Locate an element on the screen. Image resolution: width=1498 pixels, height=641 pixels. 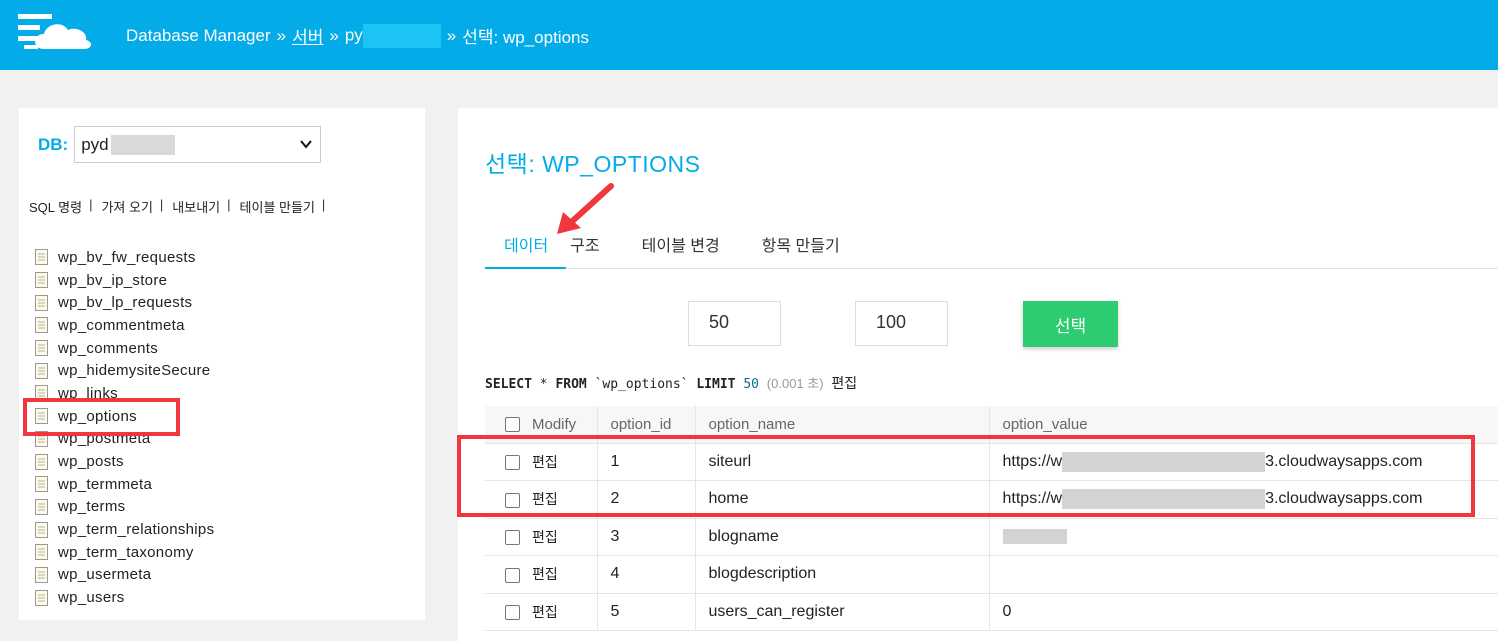
table-list-item: wp_users is located at coordinates (124, 597).